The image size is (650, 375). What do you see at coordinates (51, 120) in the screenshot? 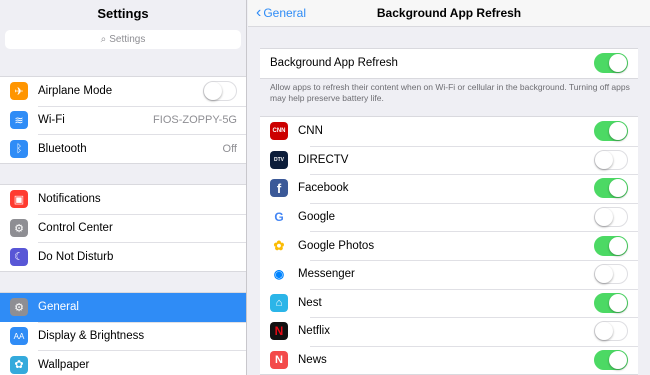
I see `sidebar-item-label: Wi-Fi` at bounding box center [51, 120].